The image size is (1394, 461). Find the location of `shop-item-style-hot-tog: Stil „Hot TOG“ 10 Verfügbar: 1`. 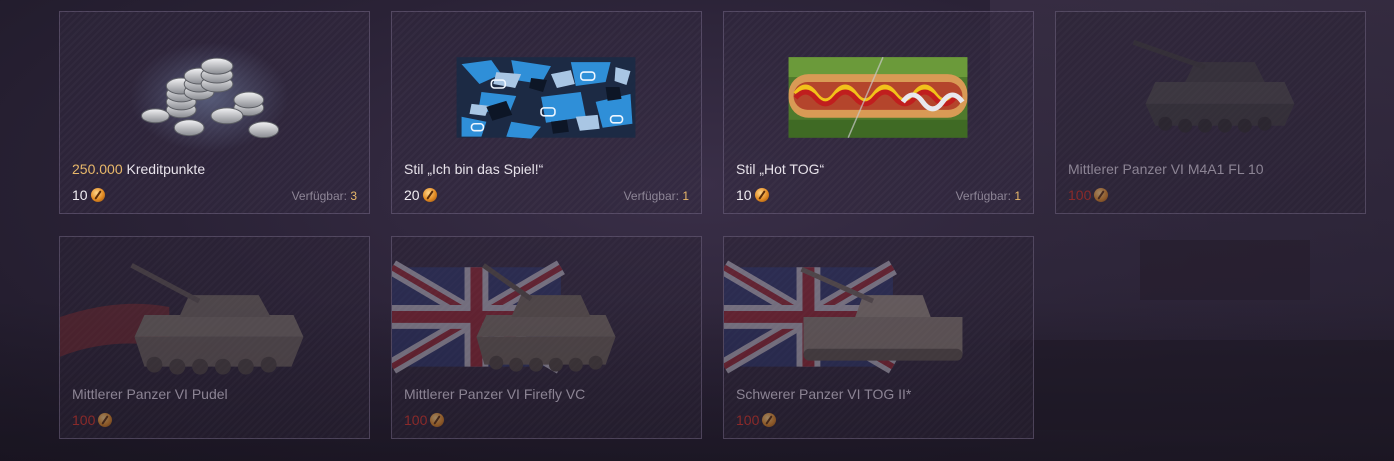

shop-item-style-hot-tog: Stil „Hot TOG“ 10 Verfügbar: 1 is located at coordinates (878, 112).